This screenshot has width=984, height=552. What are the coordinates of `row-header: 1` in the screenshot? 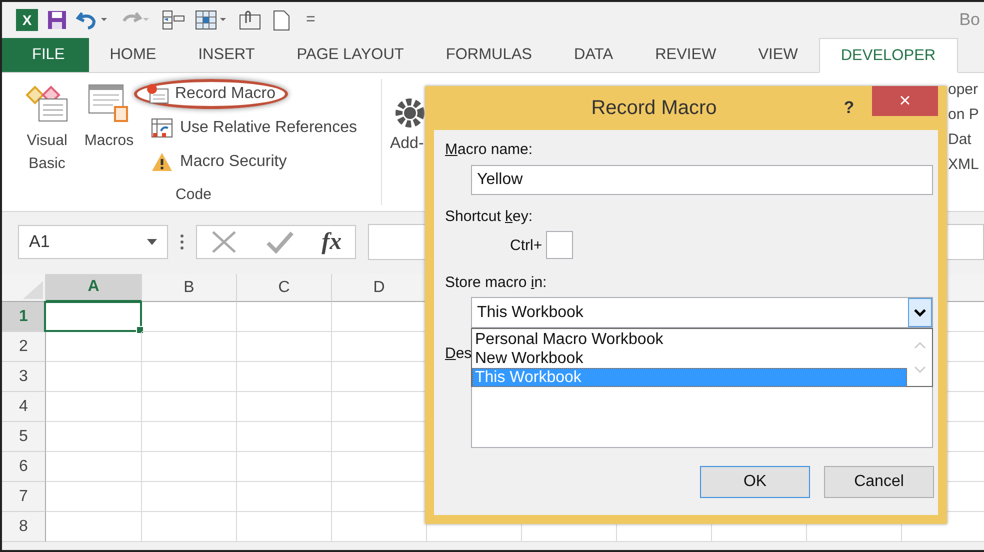 It's located at (24, 317).